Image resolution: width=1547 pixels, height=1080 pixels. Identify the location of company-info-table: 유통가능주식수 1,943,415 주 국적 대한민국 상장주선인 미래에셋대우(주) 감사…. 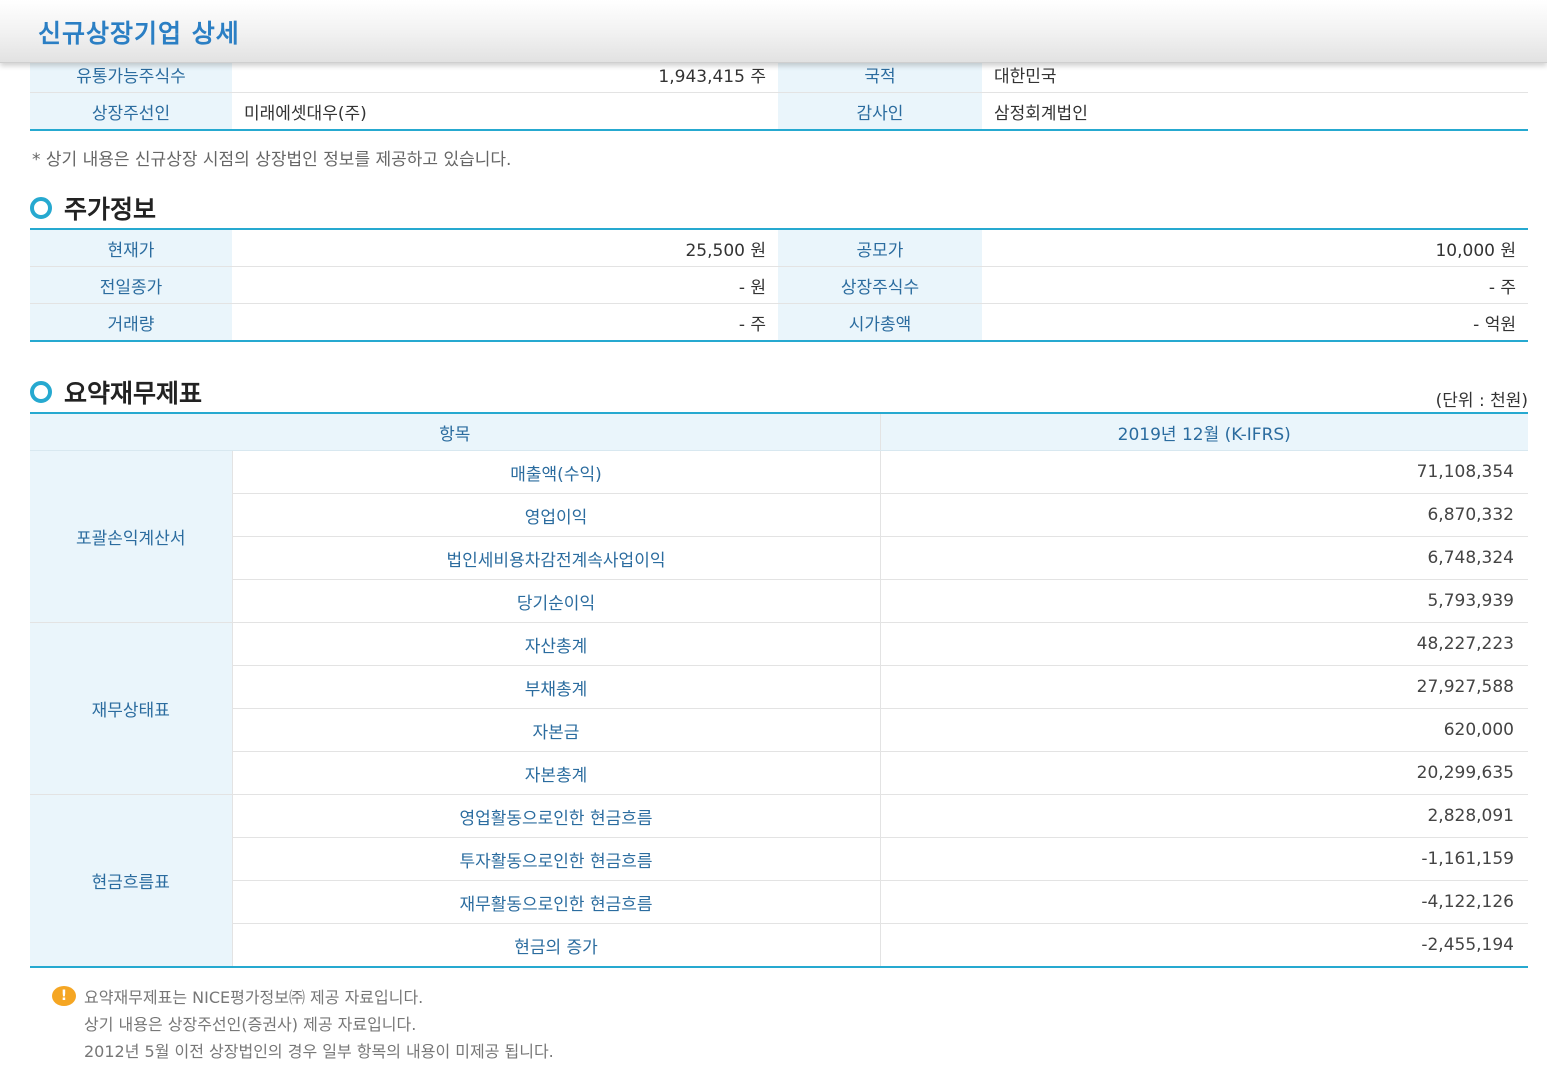
(779, 93).